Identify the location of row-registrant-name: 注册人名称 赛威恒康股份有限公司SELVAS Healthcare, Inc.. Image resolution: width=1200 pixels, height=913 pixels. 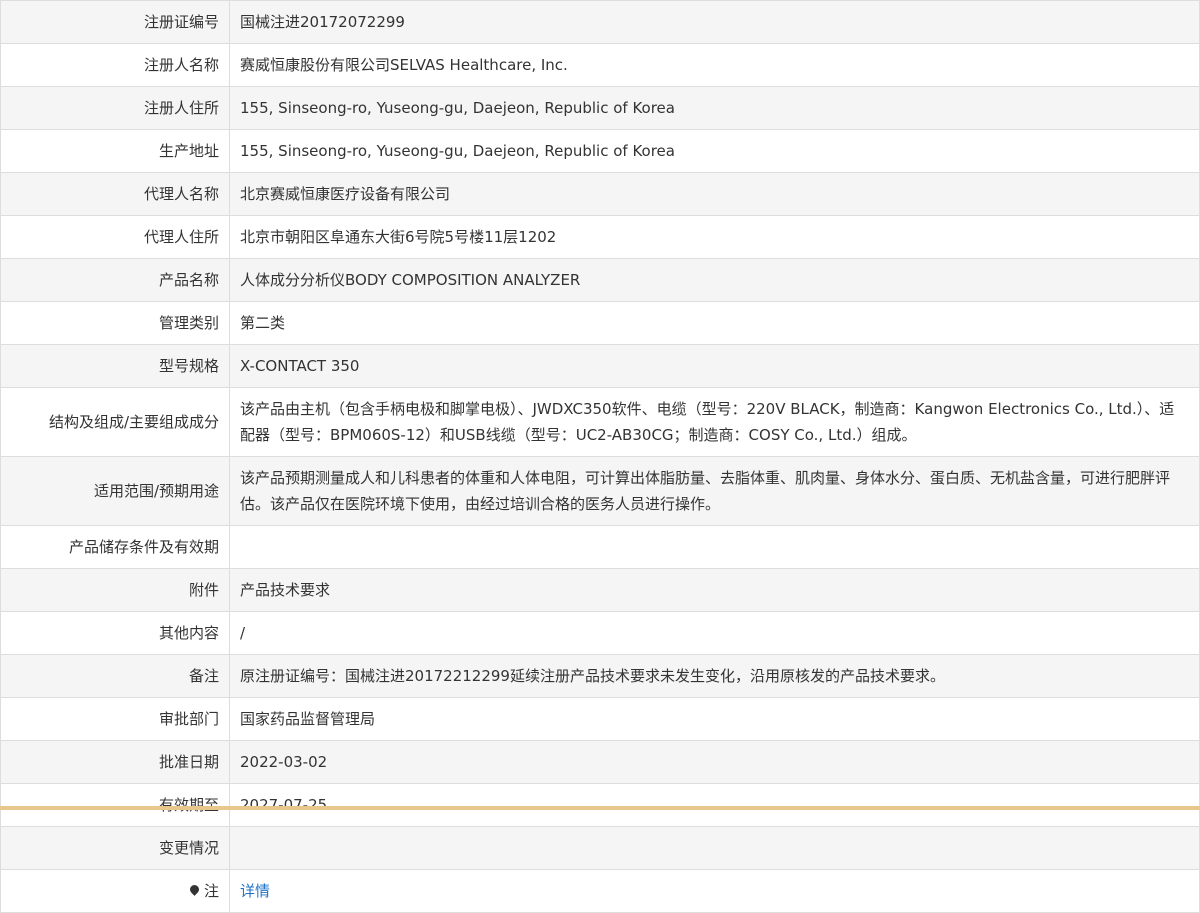
(600, 65).